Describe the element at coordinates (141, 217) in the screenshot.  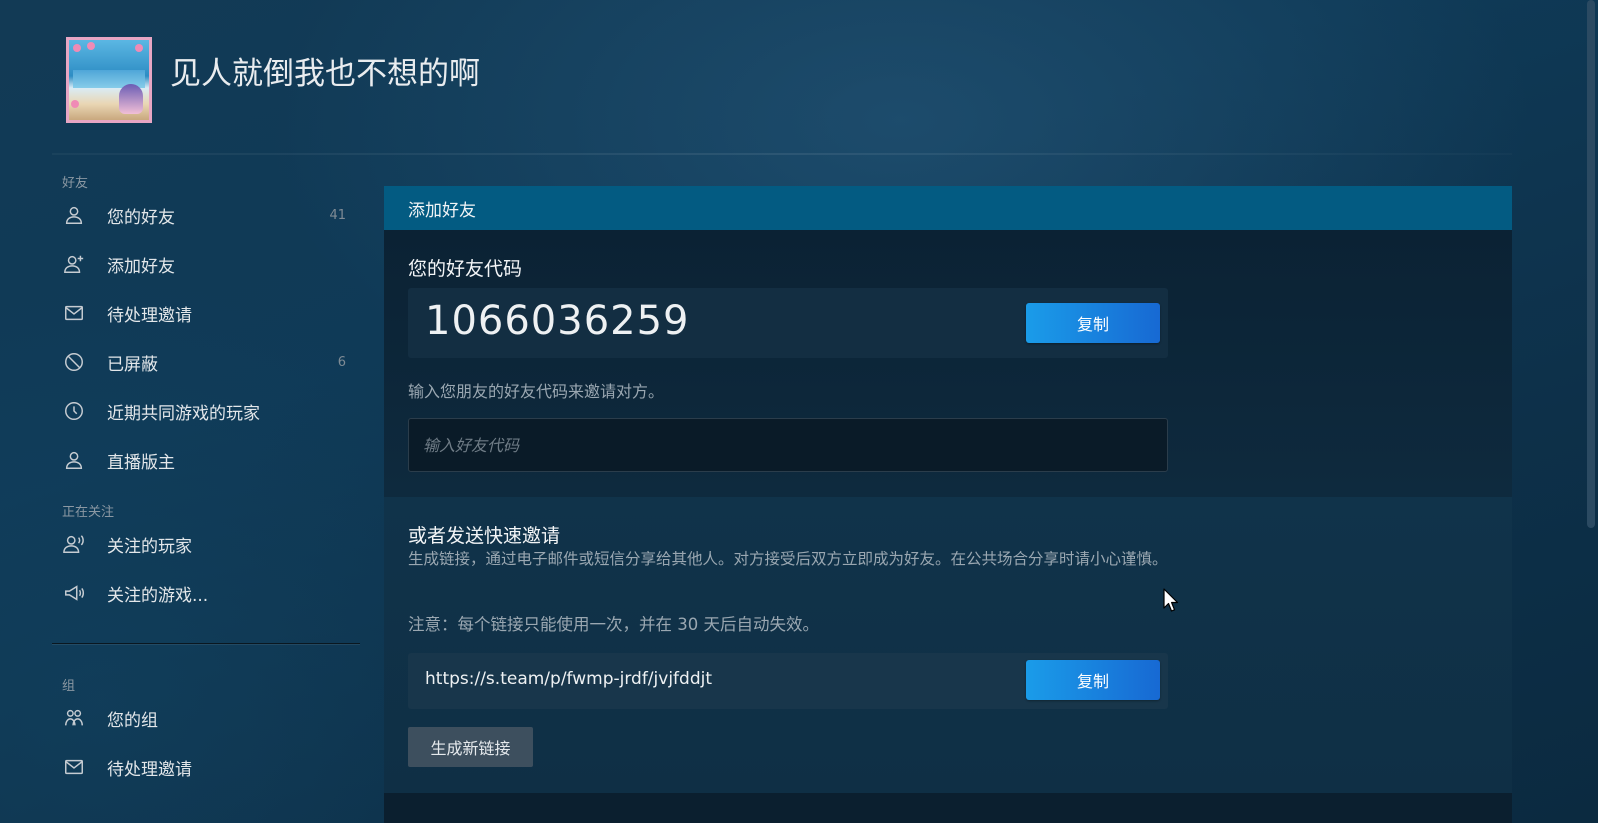
I see `sidebar-item-label: 您的好友` at that location.